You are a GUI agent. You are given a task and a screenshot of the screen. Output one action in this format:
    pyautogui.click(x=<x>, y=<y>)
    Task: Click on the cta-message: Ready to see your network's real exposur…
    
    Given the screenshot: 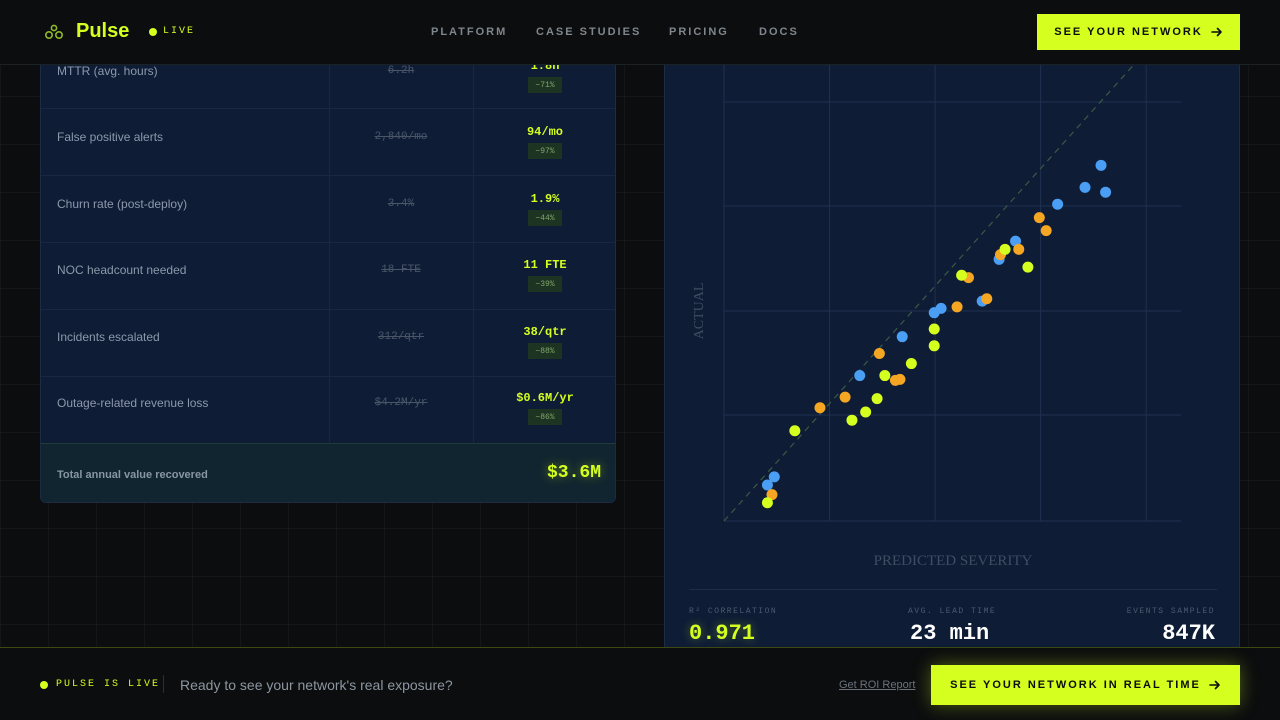 What is the action you would take?
    pyautogui.click(x=316, y=685)
    